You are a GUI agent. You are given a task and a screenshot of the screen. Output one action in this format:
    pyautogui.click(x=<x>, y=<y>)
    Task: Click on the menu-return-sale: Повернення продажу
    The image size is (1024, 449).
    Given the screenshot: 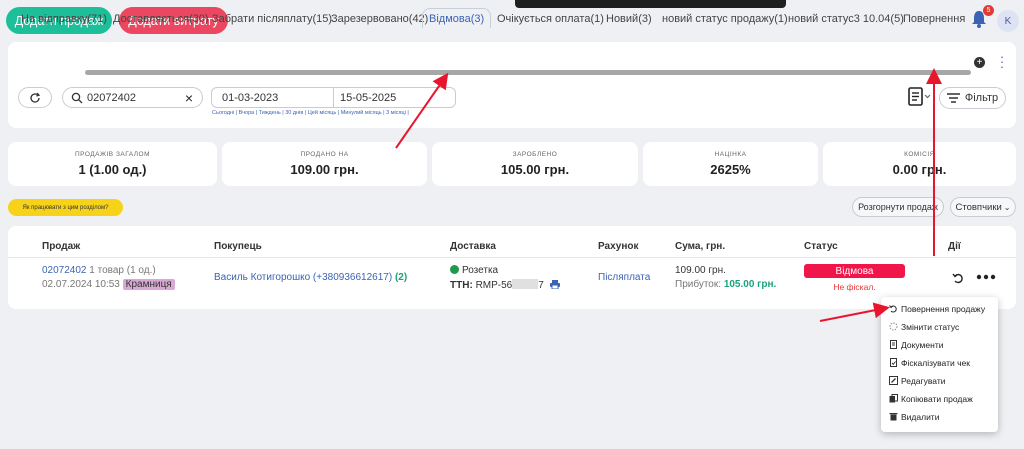 What is the action you would take?
    pyautogui.click(x=937, y=308)
    